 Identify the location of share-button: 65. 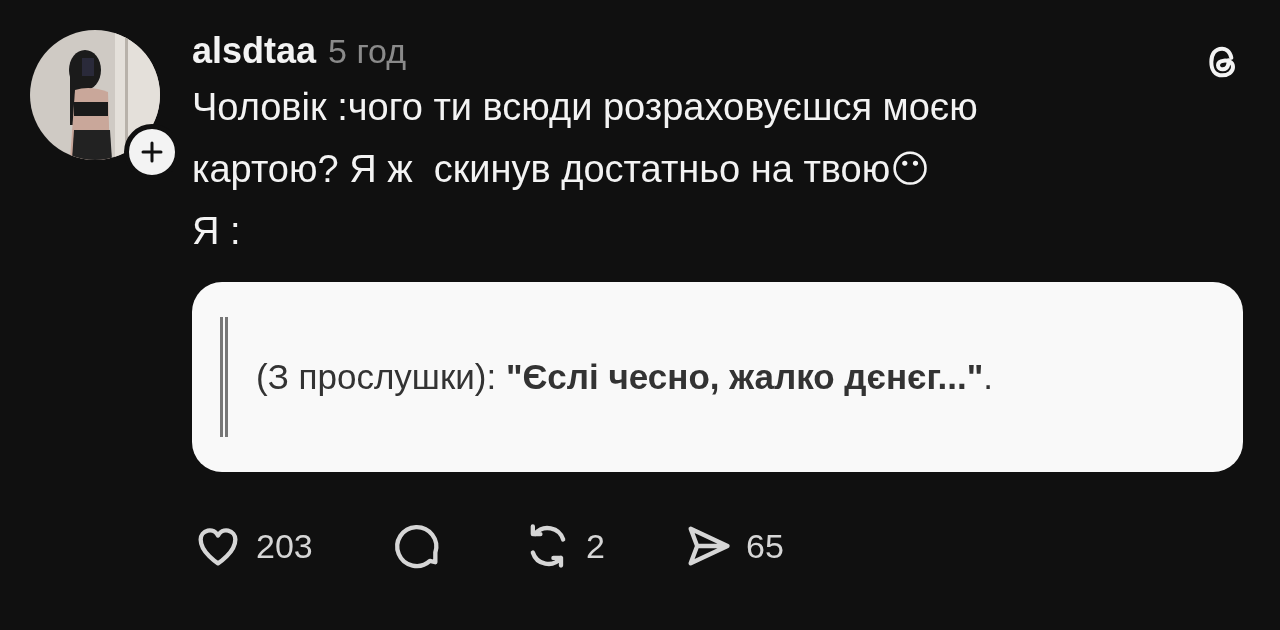
(762, 546).